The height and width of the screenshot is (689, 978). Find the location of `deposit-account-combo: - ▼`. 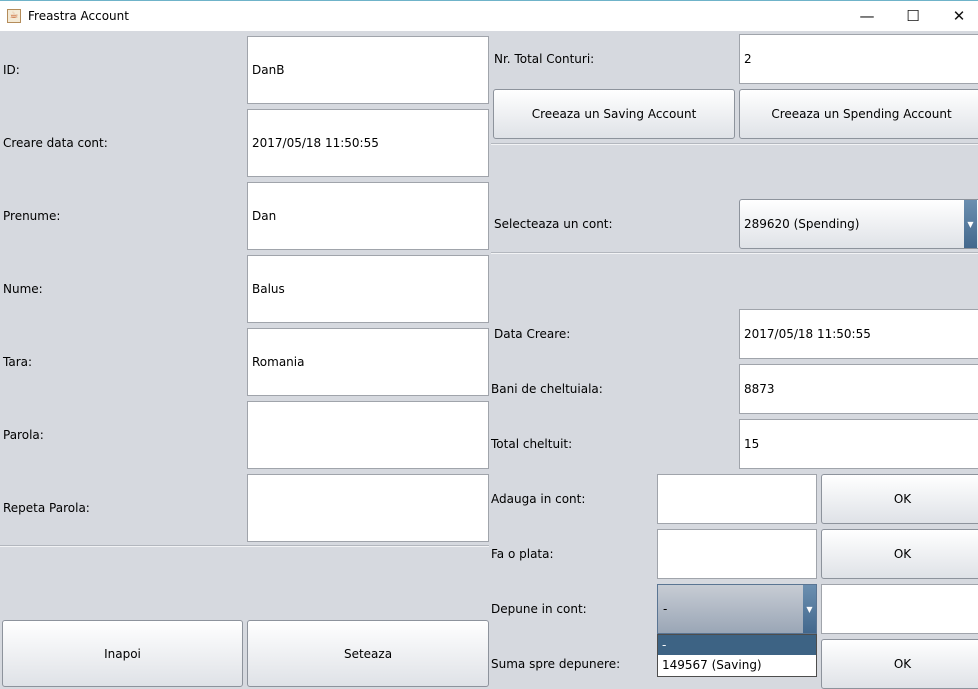

deposit-account-combo: - ▼ is located at coordinates (737, 609).